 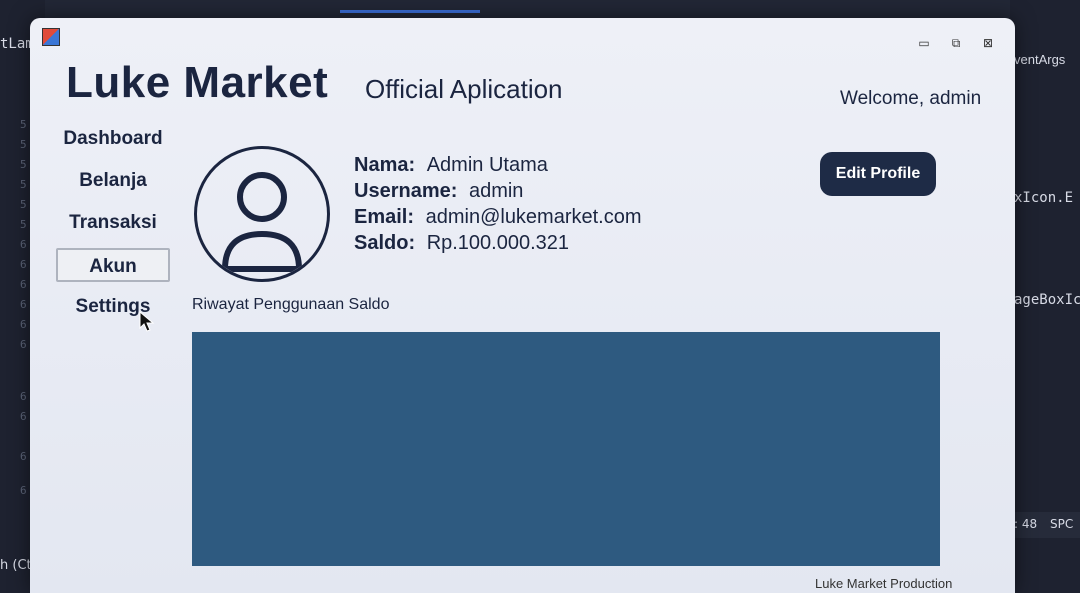 I want to click on close-button: ⊠, so click(x=988, y=43).